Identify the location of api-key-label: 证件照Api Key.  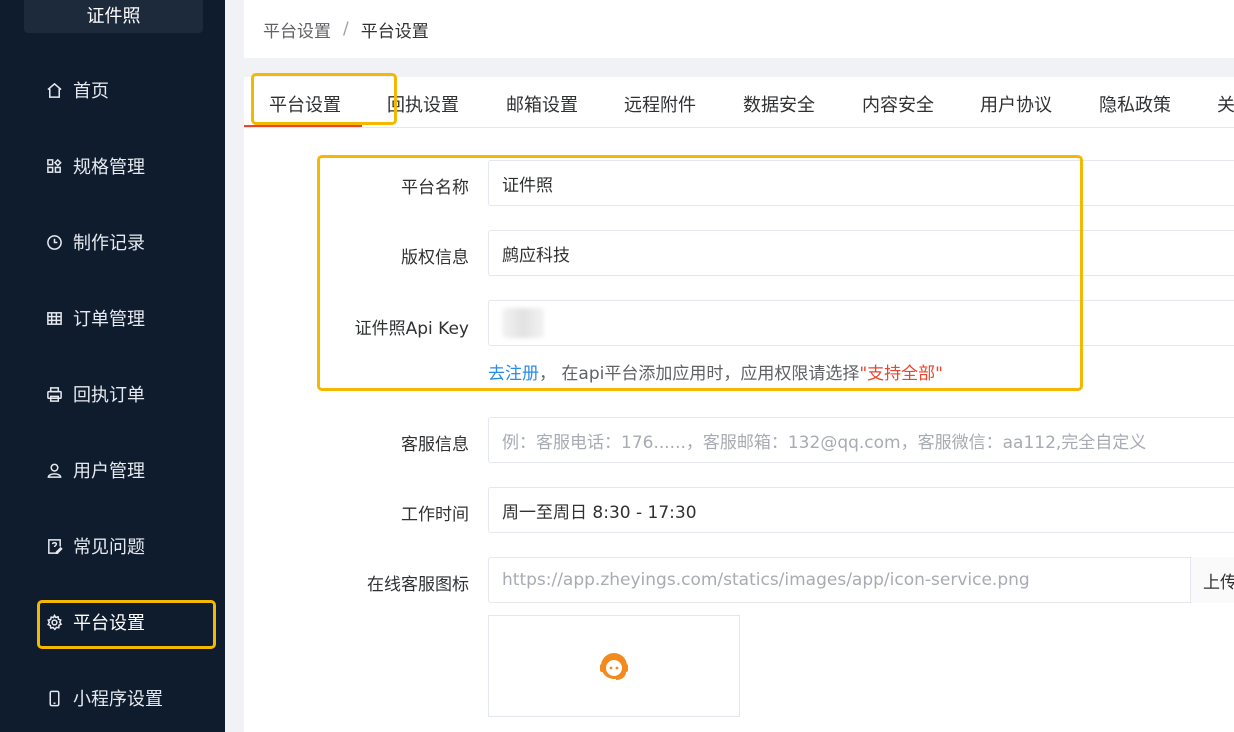
(411, 329).